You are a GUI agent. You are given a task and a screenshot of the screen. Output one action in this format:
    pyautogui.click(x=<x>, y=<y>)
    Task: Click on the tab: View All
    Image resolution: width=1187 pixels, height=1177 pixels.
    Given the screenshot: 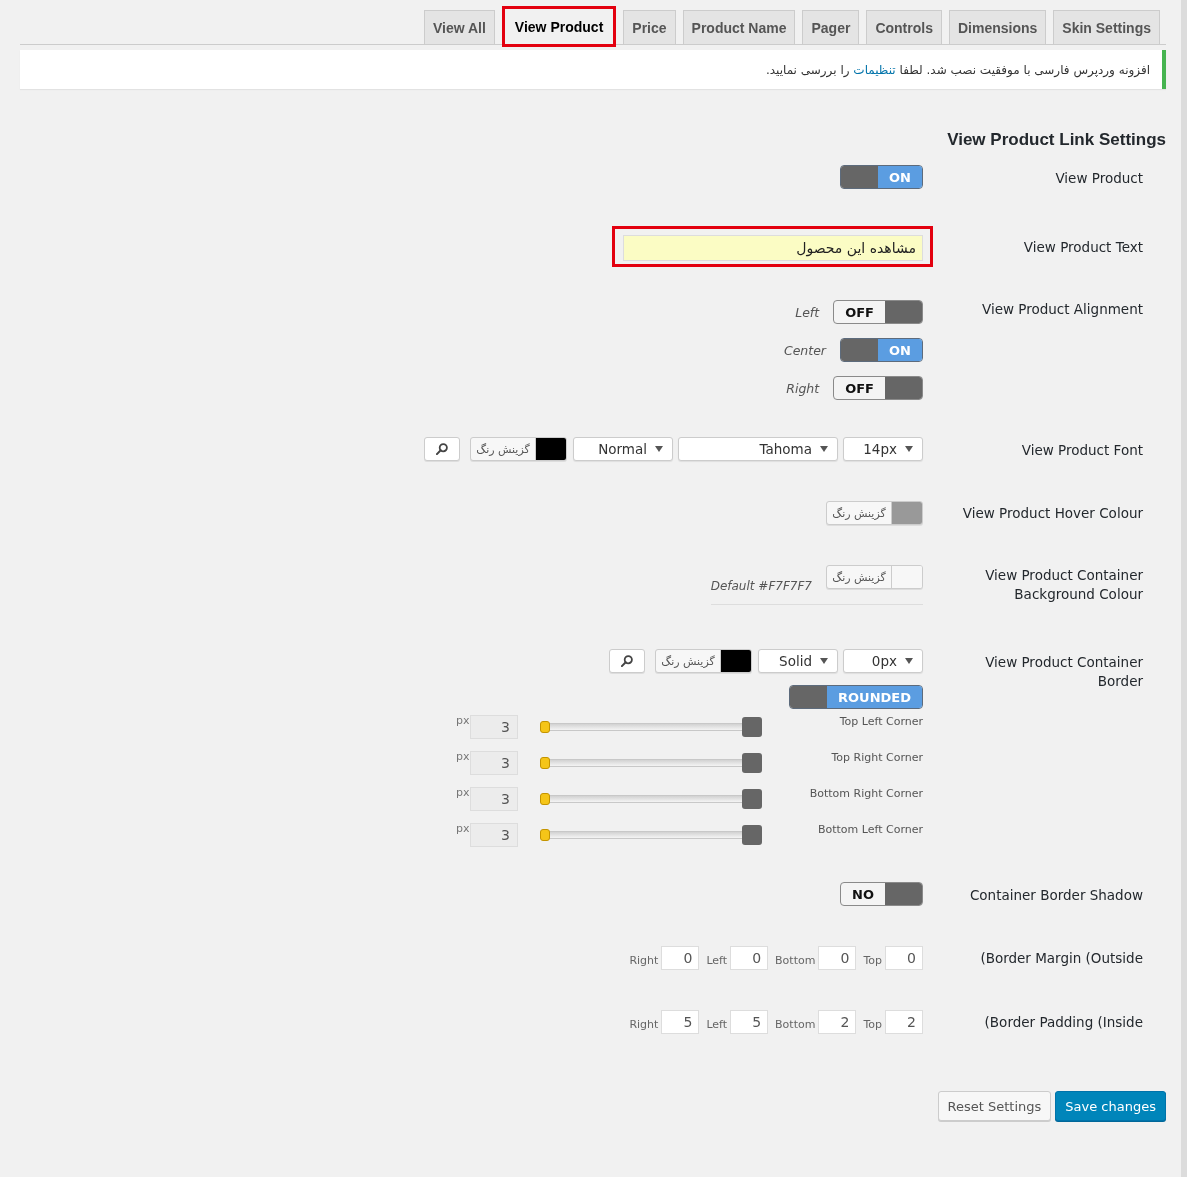 What is the action you would take?
    pyautogui.click(x=459, y=27)
    